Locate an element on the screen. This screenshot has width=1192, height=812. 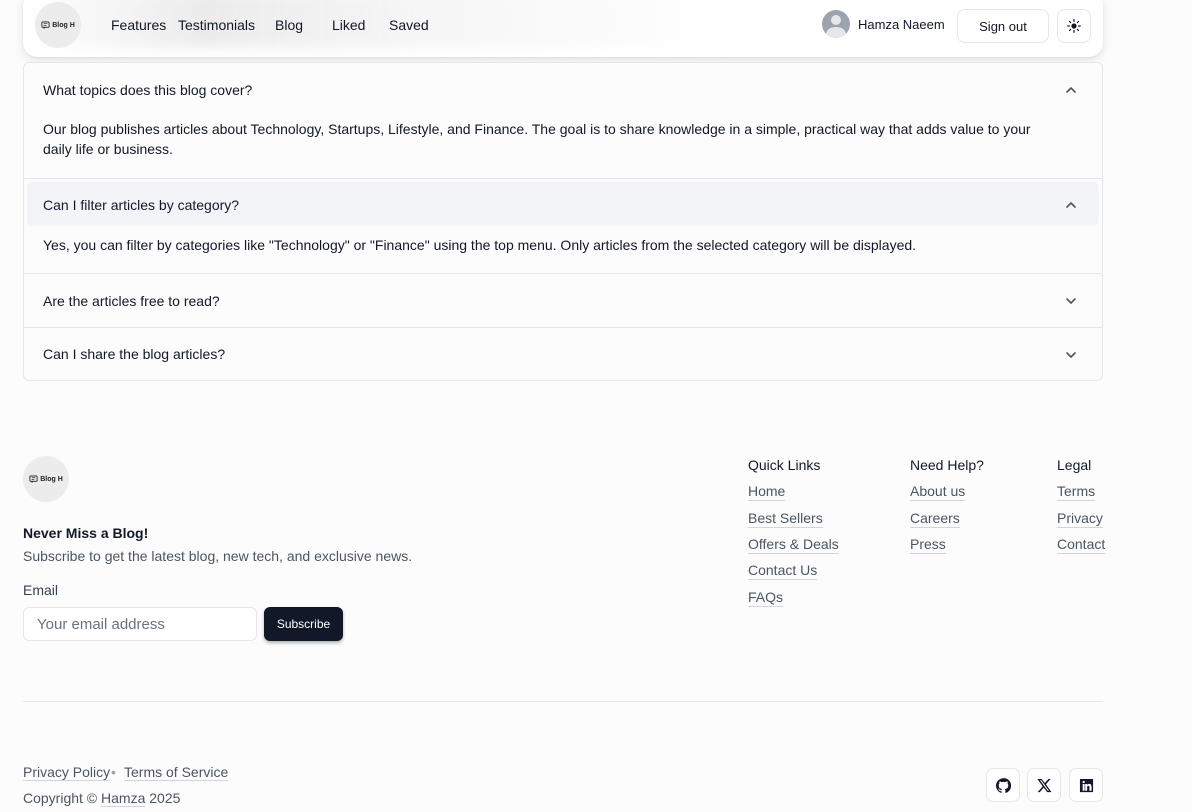
footer-link-about-us: About us is located at coordinates (938, 492).